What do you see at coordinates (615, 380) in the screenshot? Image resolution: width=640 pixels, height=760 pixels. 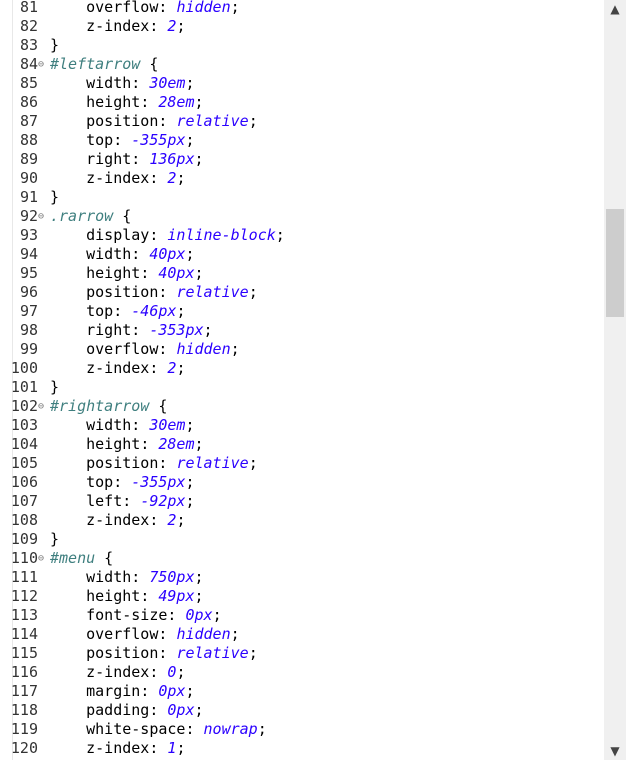 I see `vertical-scrollbar: ▲ ▼` at bounding box center [615, 380].